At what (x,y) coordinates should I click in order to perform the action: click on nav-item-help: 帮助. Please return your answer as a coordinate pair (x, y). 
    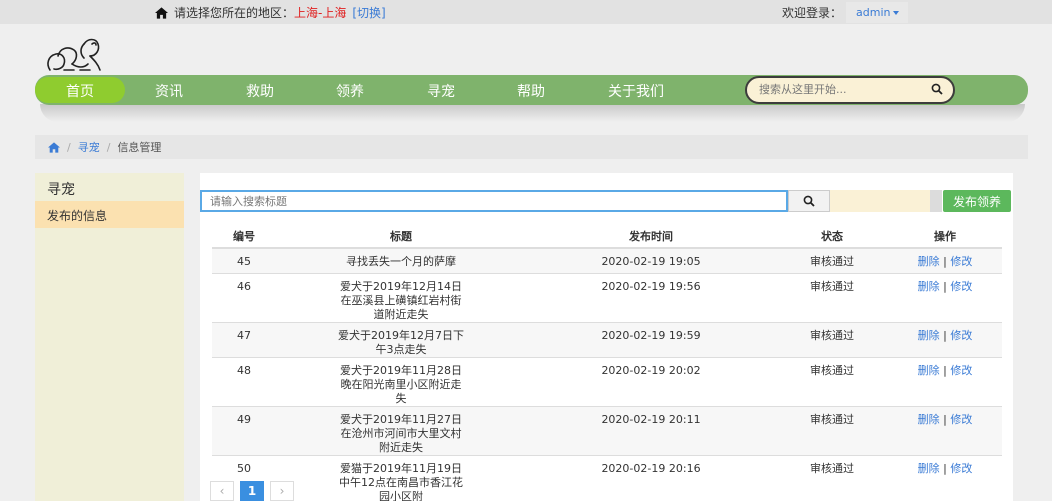
    Looking at the image, I should click on (531, 91).